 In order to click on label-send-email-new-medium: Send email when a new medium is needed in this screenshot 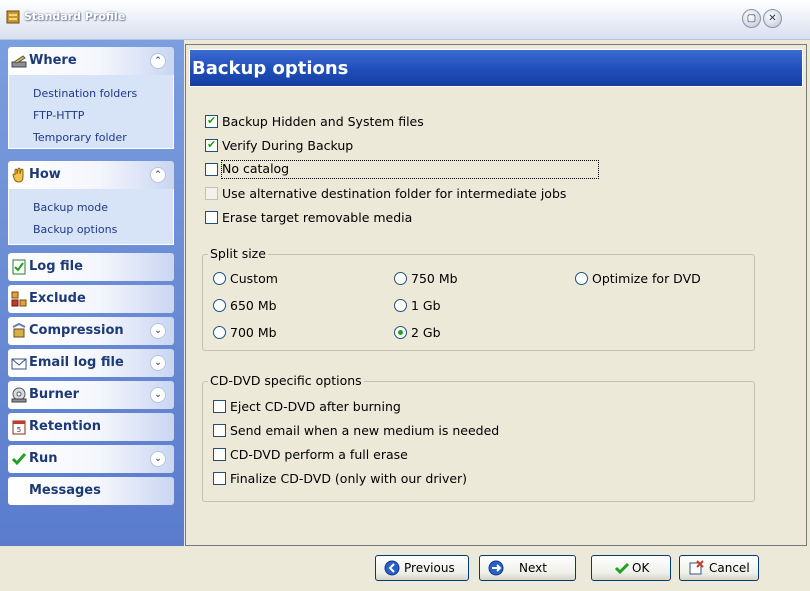, I will do `click(365, 430)`.